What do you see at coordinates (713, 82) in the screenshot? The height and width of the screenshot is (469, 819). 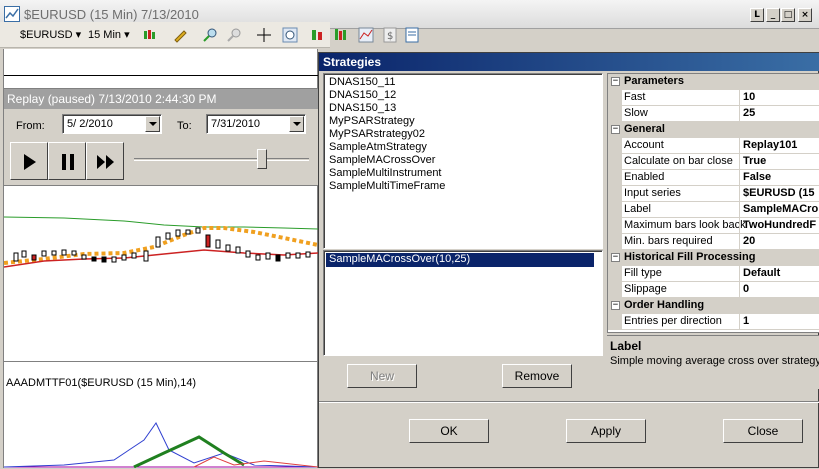 I see `category-parameters: − Parameters` at bounding box center [713, 82].